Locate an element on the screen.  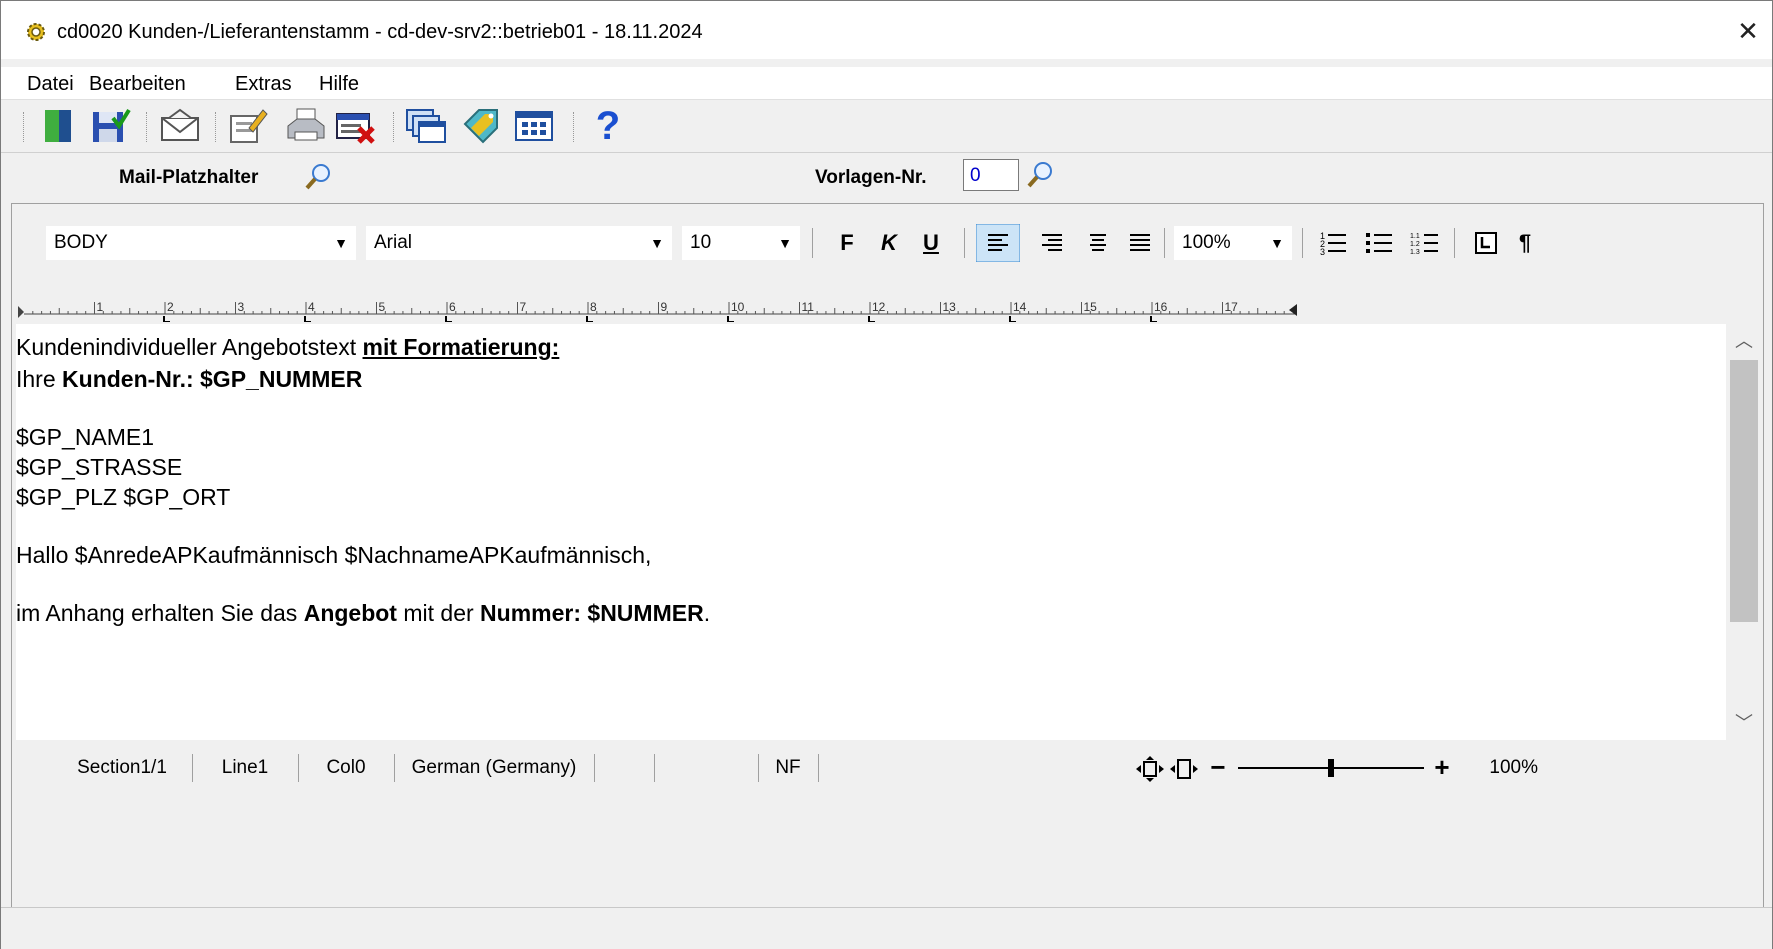
tag-icon is located at coordinates (482, 126).